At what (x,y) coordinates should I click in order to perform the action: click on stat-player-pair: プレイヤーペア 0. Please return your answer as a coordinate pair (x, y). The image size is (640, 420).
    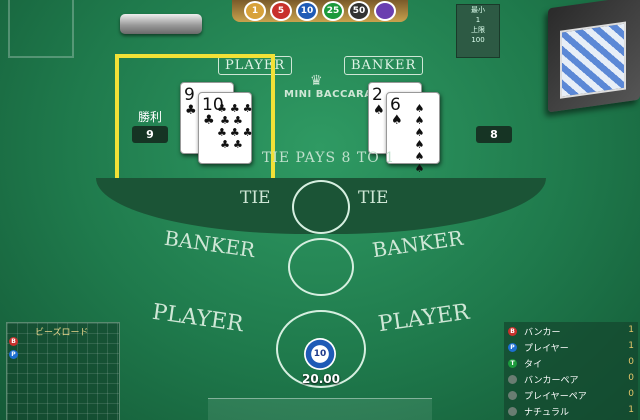
    Looking at the image, I should click on (572, 395).